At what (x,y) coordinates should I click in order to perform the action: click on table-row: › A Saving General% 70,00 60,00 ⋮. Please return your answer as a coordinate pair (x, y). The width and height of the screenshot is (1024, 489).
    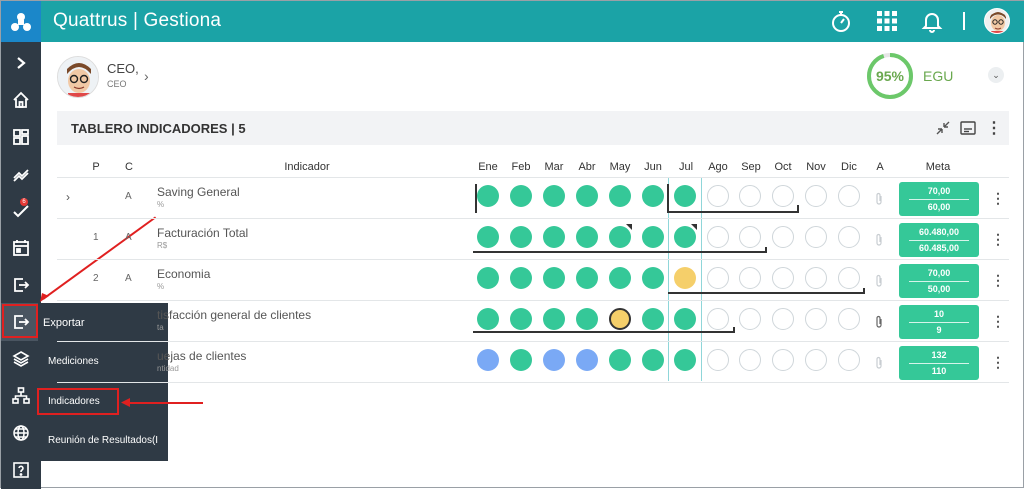
    Looking at the image, I should click on (533, 198).